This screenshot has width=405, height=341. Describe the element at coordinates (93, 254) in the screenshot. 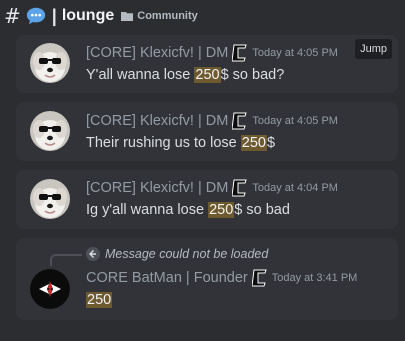

I see `reply-arrow-icon` at that location.